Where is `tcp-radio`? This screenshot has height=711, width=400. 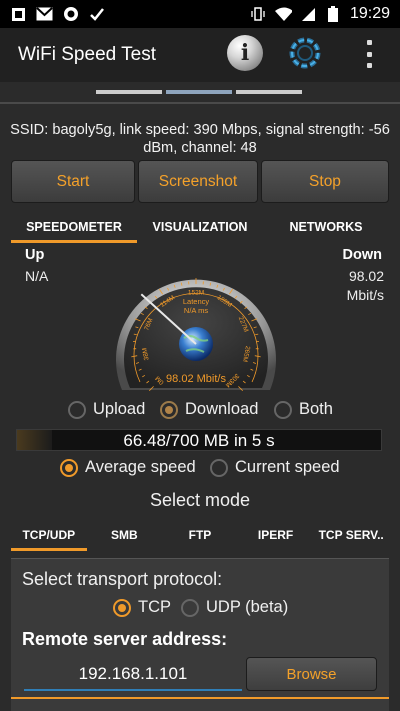 tcp-radio is located at coordinates (122, 607).